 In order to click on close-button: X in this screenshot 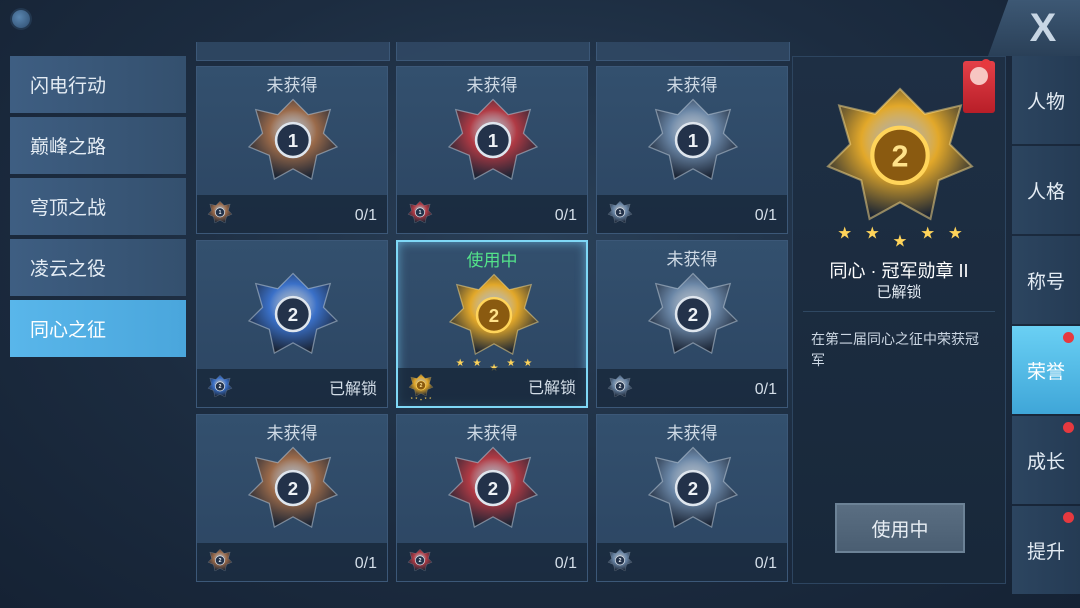, I will do `click(1034, 28)`.